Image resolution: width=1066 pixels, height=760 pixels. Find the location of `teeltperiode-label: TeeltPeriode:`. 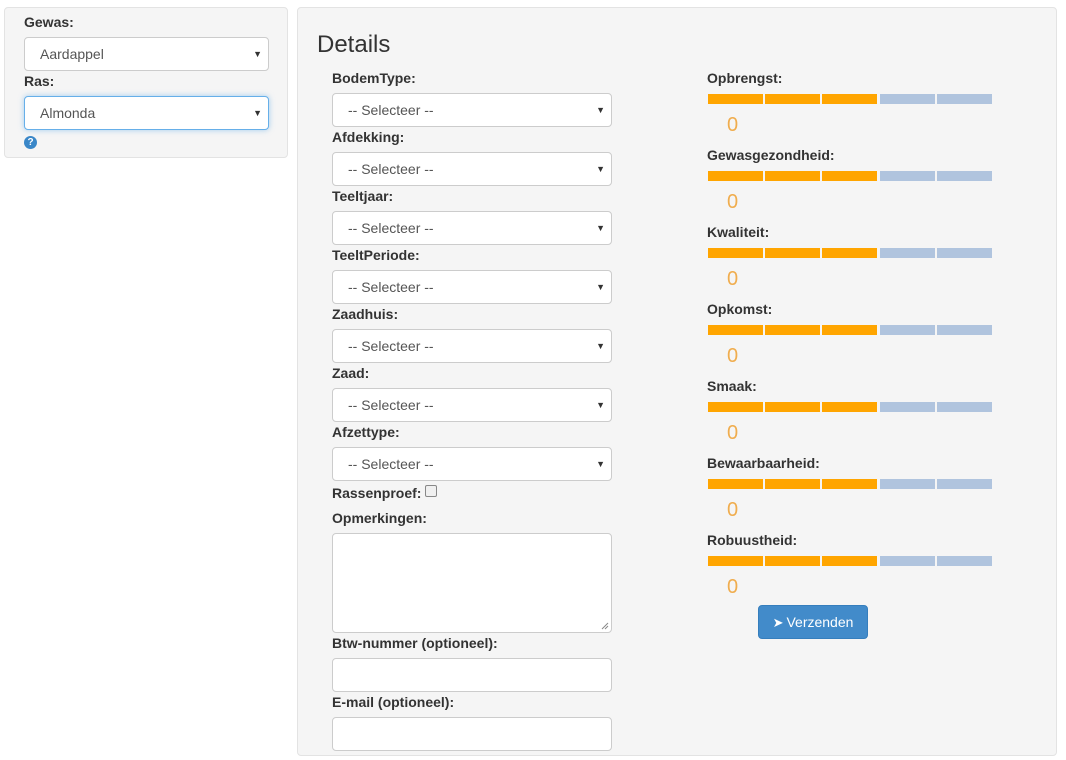

teeltperiode-label: TeeltPeriode: is located at coordinates (376, 255).